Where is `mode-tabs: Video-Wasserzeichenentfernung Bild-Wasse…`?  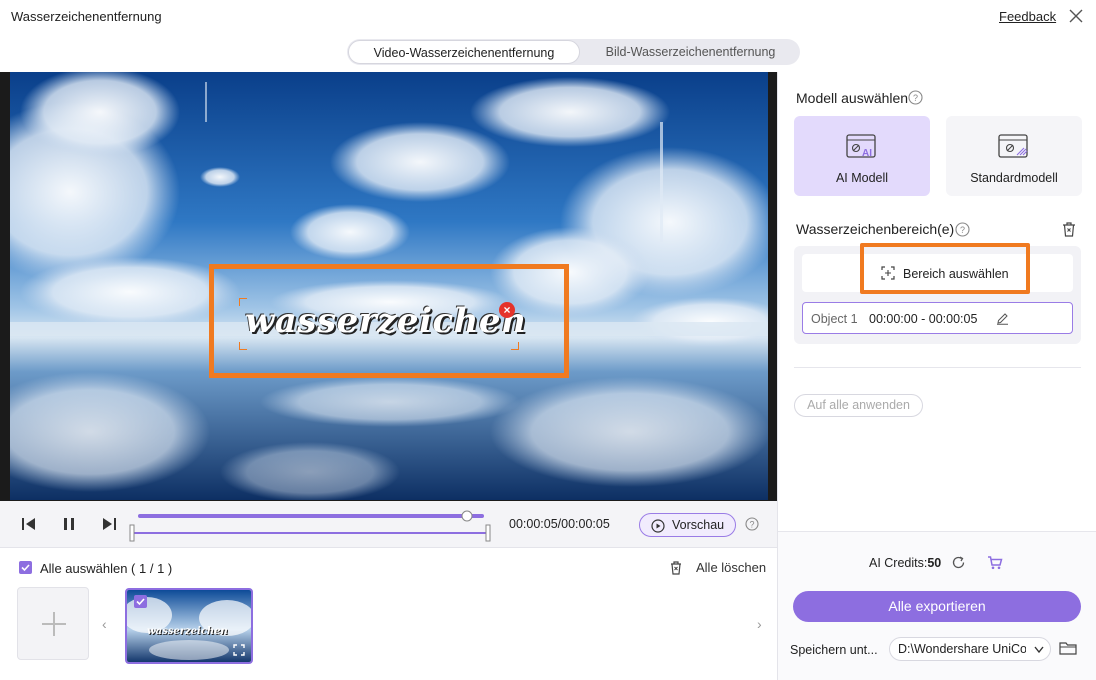 mode-tabs: Video-Wasserzeichenentfernung Bild-Wasse… is located at coordinates (573, 52).